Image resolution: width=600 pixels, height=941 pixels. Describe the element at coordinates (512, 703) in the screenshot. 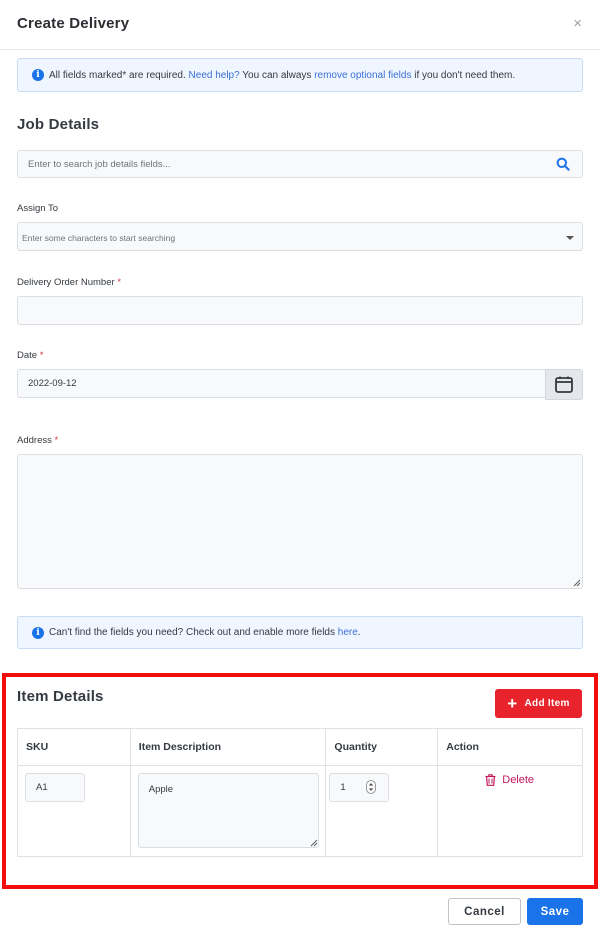

I see `plus-icon: +` at that location.